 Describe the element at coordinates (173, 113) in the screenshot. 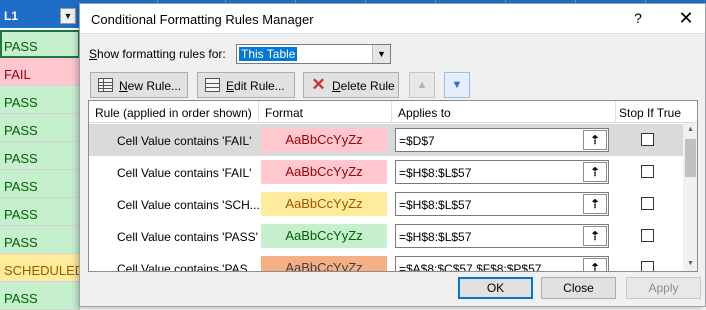

I see `column-rule: Rule (applied in order shown)` at that location.